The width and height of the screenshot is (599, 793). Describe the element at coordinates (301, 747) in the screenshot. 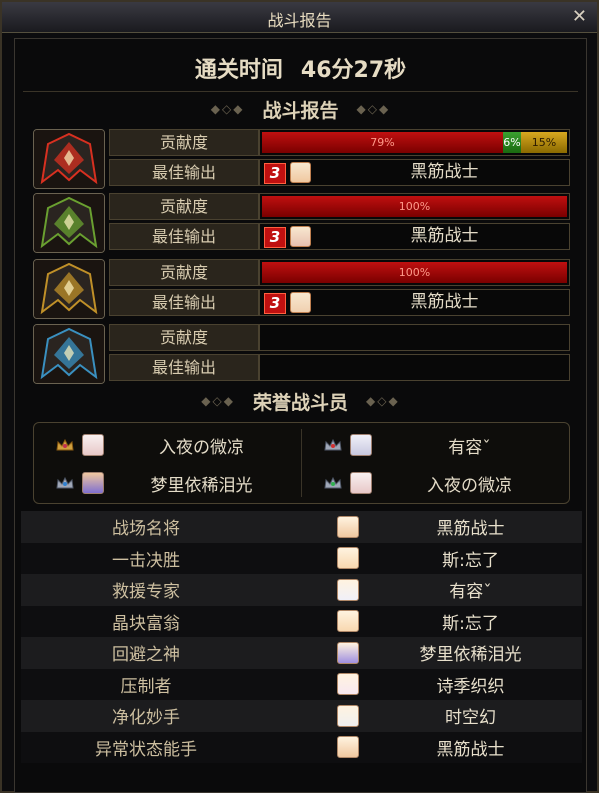

I see `award-row: 异常状态能手 黑筋战士` at that location.